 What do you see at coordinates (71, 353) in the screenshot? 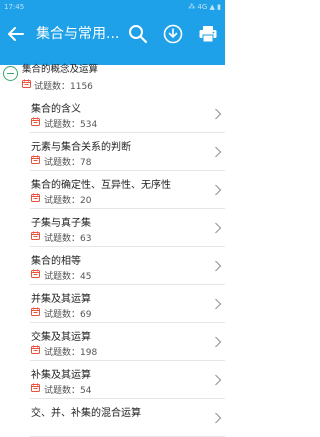
I see `item-count: 试题数：198` at bounding box center [71, 353].